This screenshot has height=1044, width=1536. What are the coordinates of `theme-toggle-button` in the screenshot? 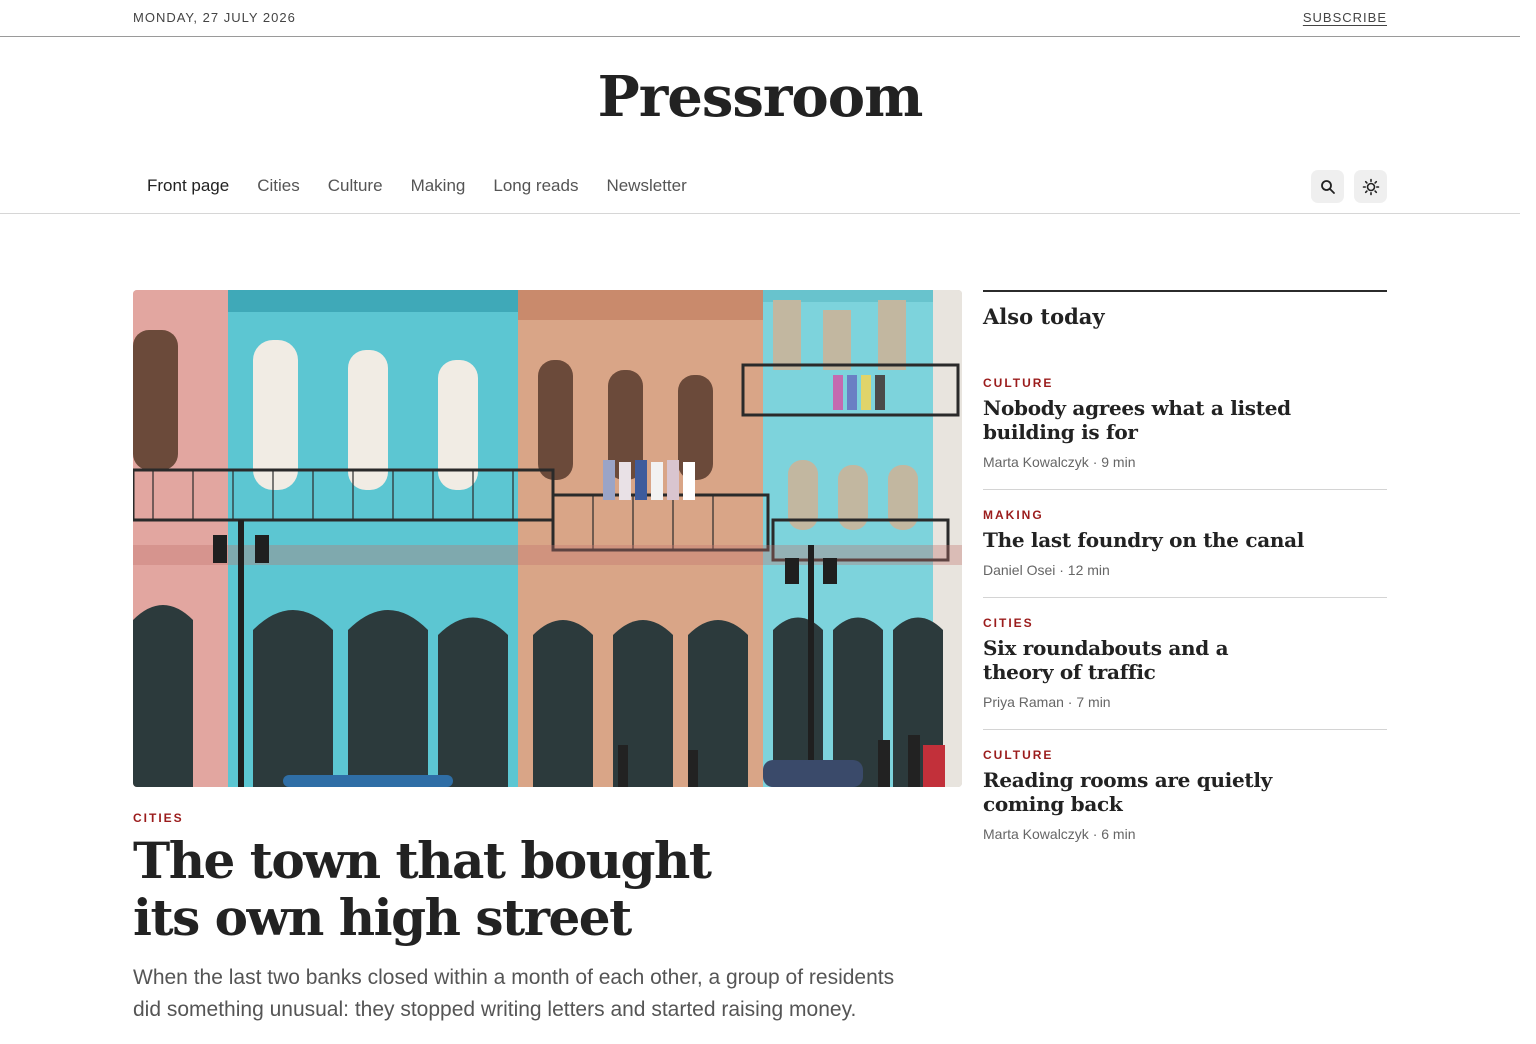 It's located at (1370, 186).